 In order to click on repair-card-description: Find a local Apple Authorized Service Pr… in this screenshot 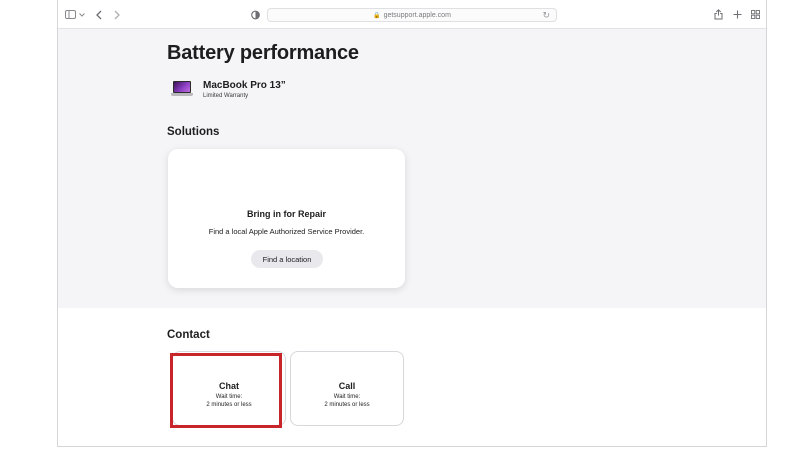, I will do `click(286, 231)`.